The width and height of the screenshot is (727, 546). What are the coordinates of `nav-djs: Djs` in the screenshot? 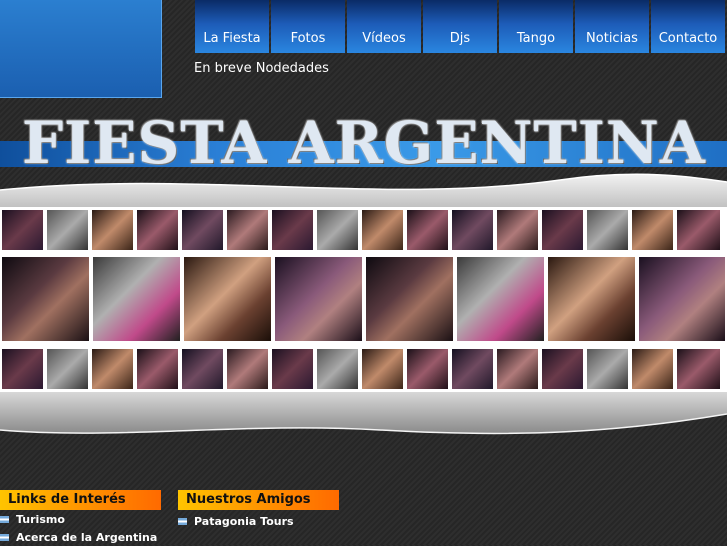 It's located at (460, 26).